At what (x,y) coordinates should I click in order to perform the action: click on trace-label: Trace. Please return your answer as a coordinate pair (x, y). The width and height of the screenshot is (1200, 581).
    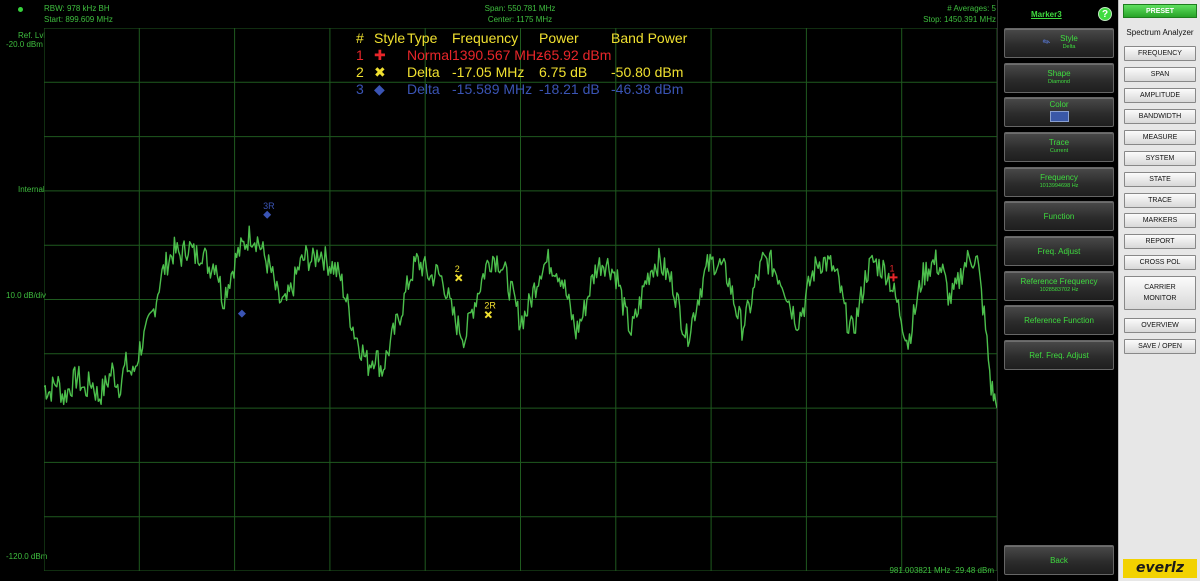
    Looking at the image, I should click on (1059, 142).